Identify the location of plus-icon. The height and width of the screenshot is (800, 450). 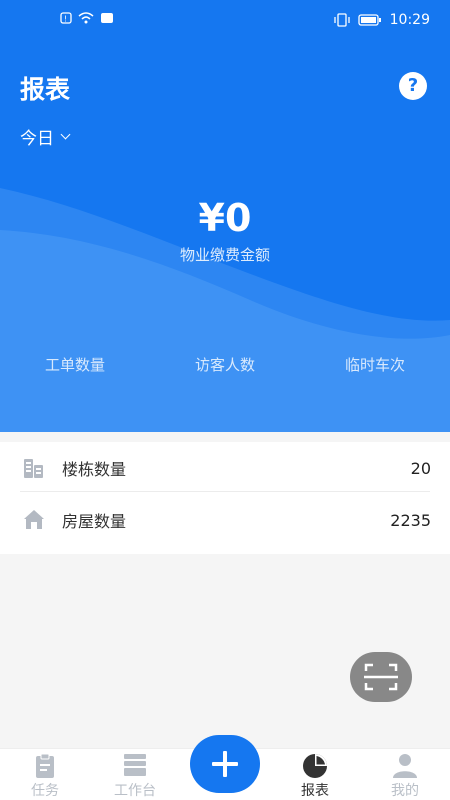
(225, 764).